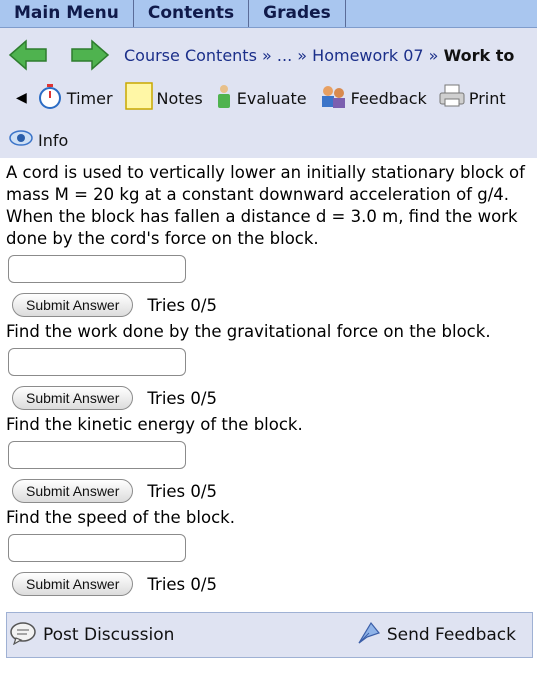 This screenshot has height=700, width=537. I want to click on timer-icon, so click(50, 98).